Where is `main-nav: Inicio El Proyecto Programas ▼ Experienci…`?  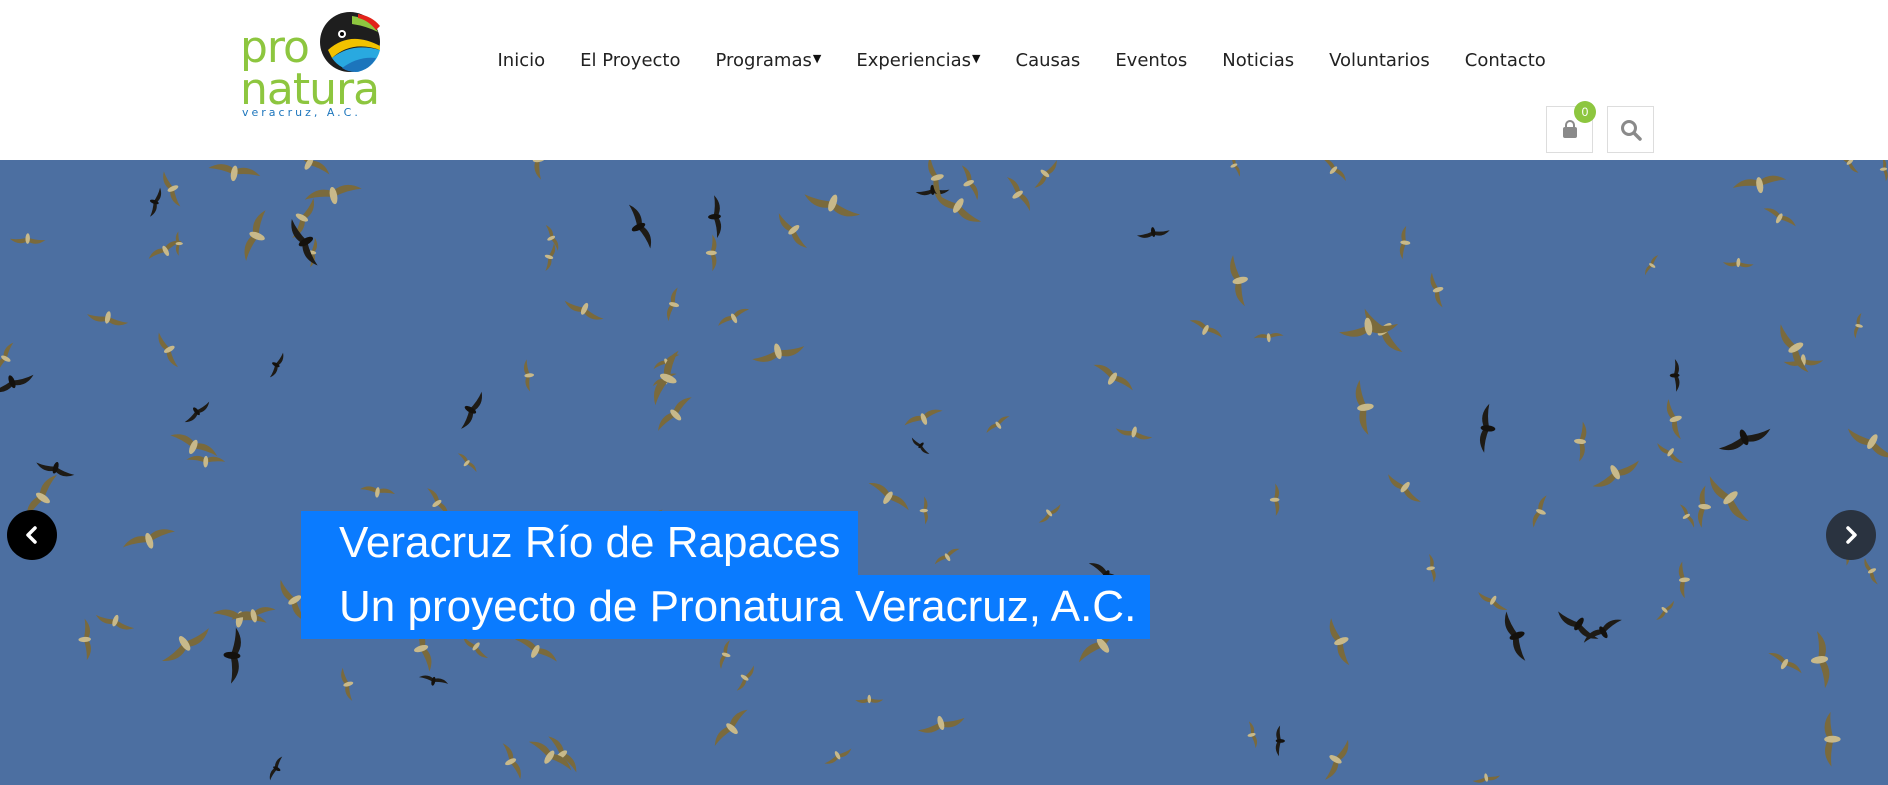
main-nav: Inicio El Proyecto Programas ▼ Experienci… is located at coordinates (1021, 60).